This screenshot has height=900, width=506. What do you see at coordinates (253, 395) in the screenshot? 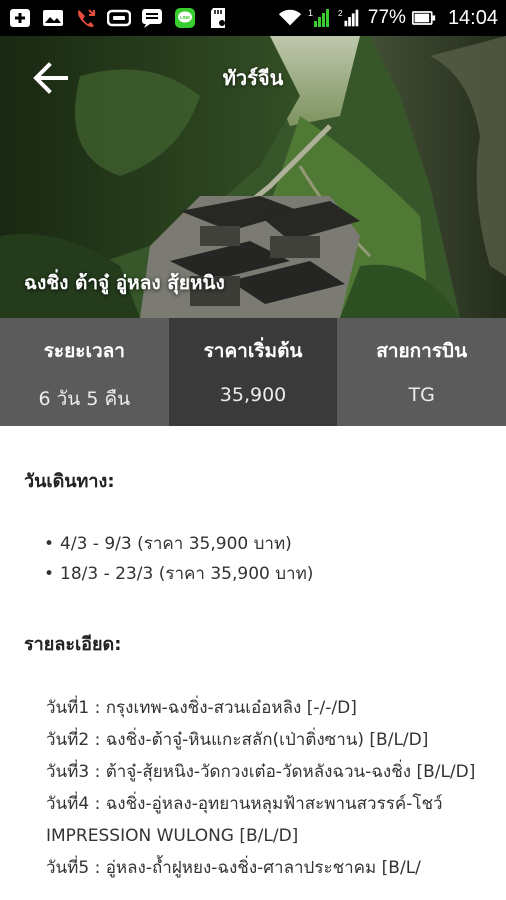
I see `price-value: 35,900` at bounding box center [253, 395].